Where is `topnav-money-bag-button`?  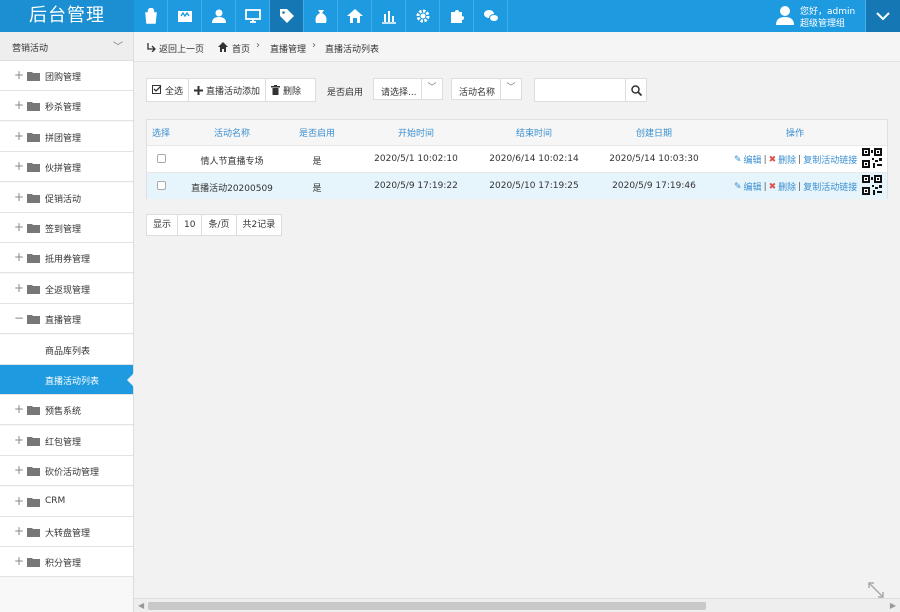
topnav-money-bag-button is located at coordinates (321, 16).